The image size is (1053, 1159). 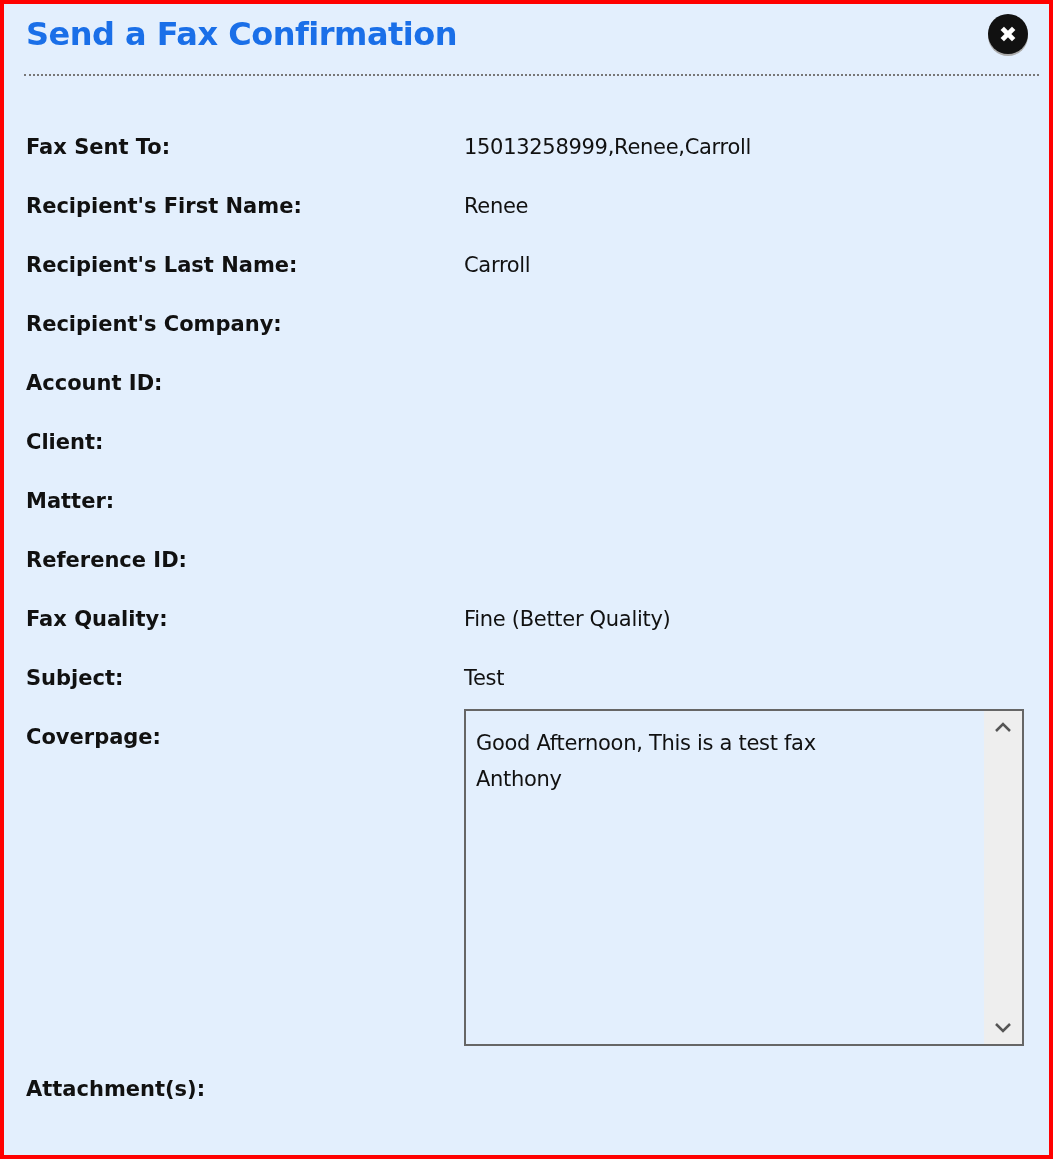 What do you see at coordinates (485, 678) in the screenshot?
I see `field-value: Test` at bounding box center [485, 678].